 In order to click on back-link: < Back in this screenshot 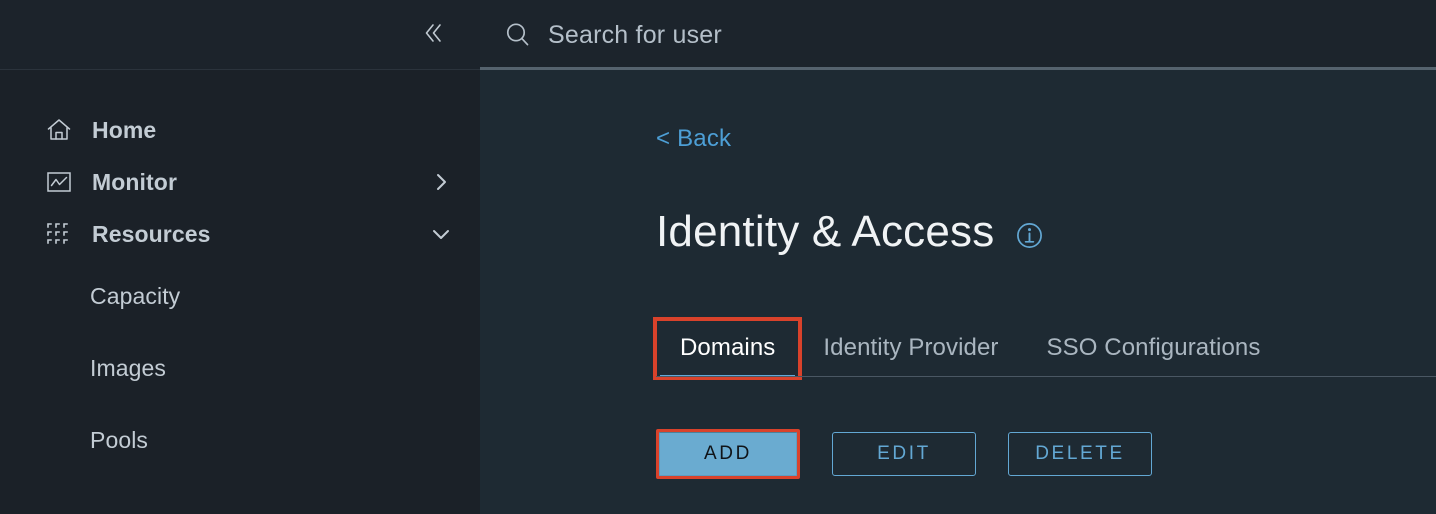, I will do `click(693, 139)`.